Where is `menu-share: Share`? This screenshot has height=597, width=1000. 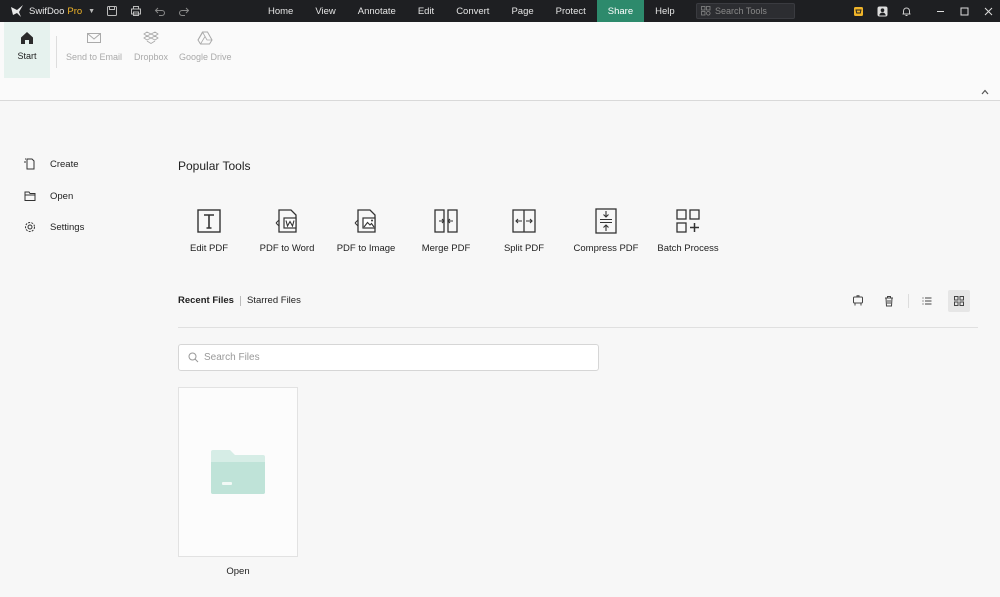
menu-share: Share is located at coordinates (620, 11).